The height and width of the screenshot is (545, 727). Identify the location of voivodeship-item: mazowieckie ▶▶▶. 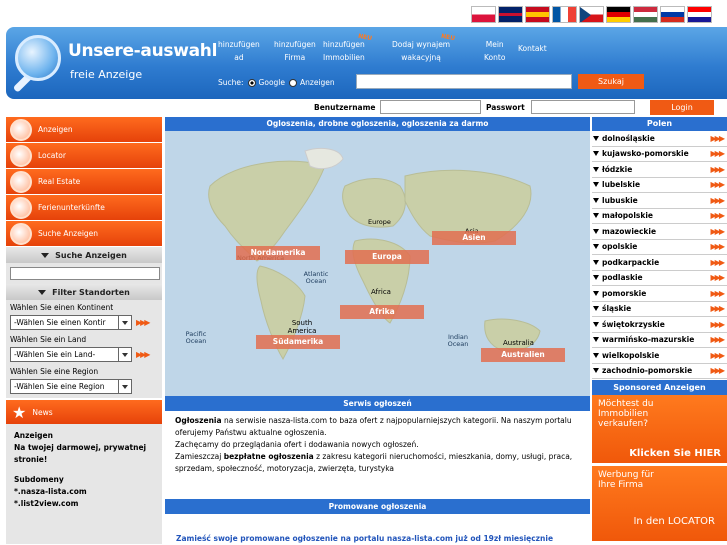
(659, 232).